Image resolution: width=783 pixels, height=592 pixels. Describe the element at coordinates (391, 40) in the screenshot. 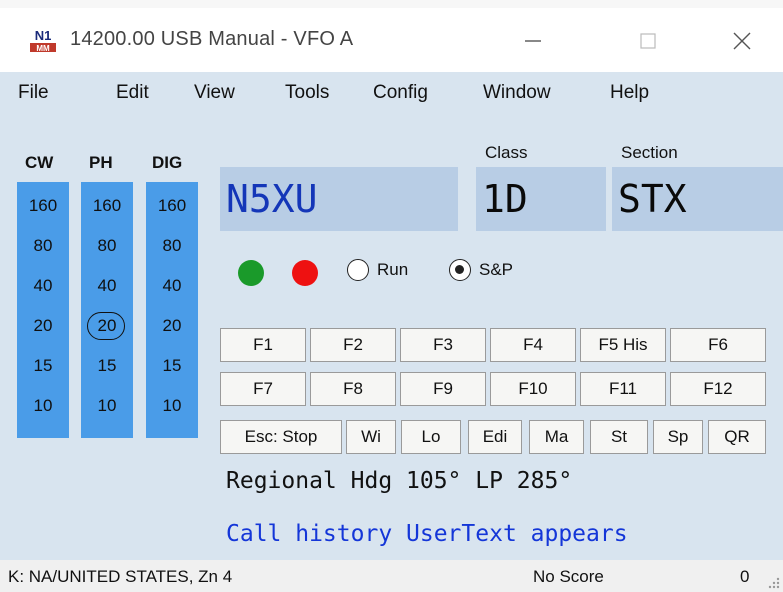

I see `title-bar: N1 MM 14200.00 USB Manual - VFO A` at that location.